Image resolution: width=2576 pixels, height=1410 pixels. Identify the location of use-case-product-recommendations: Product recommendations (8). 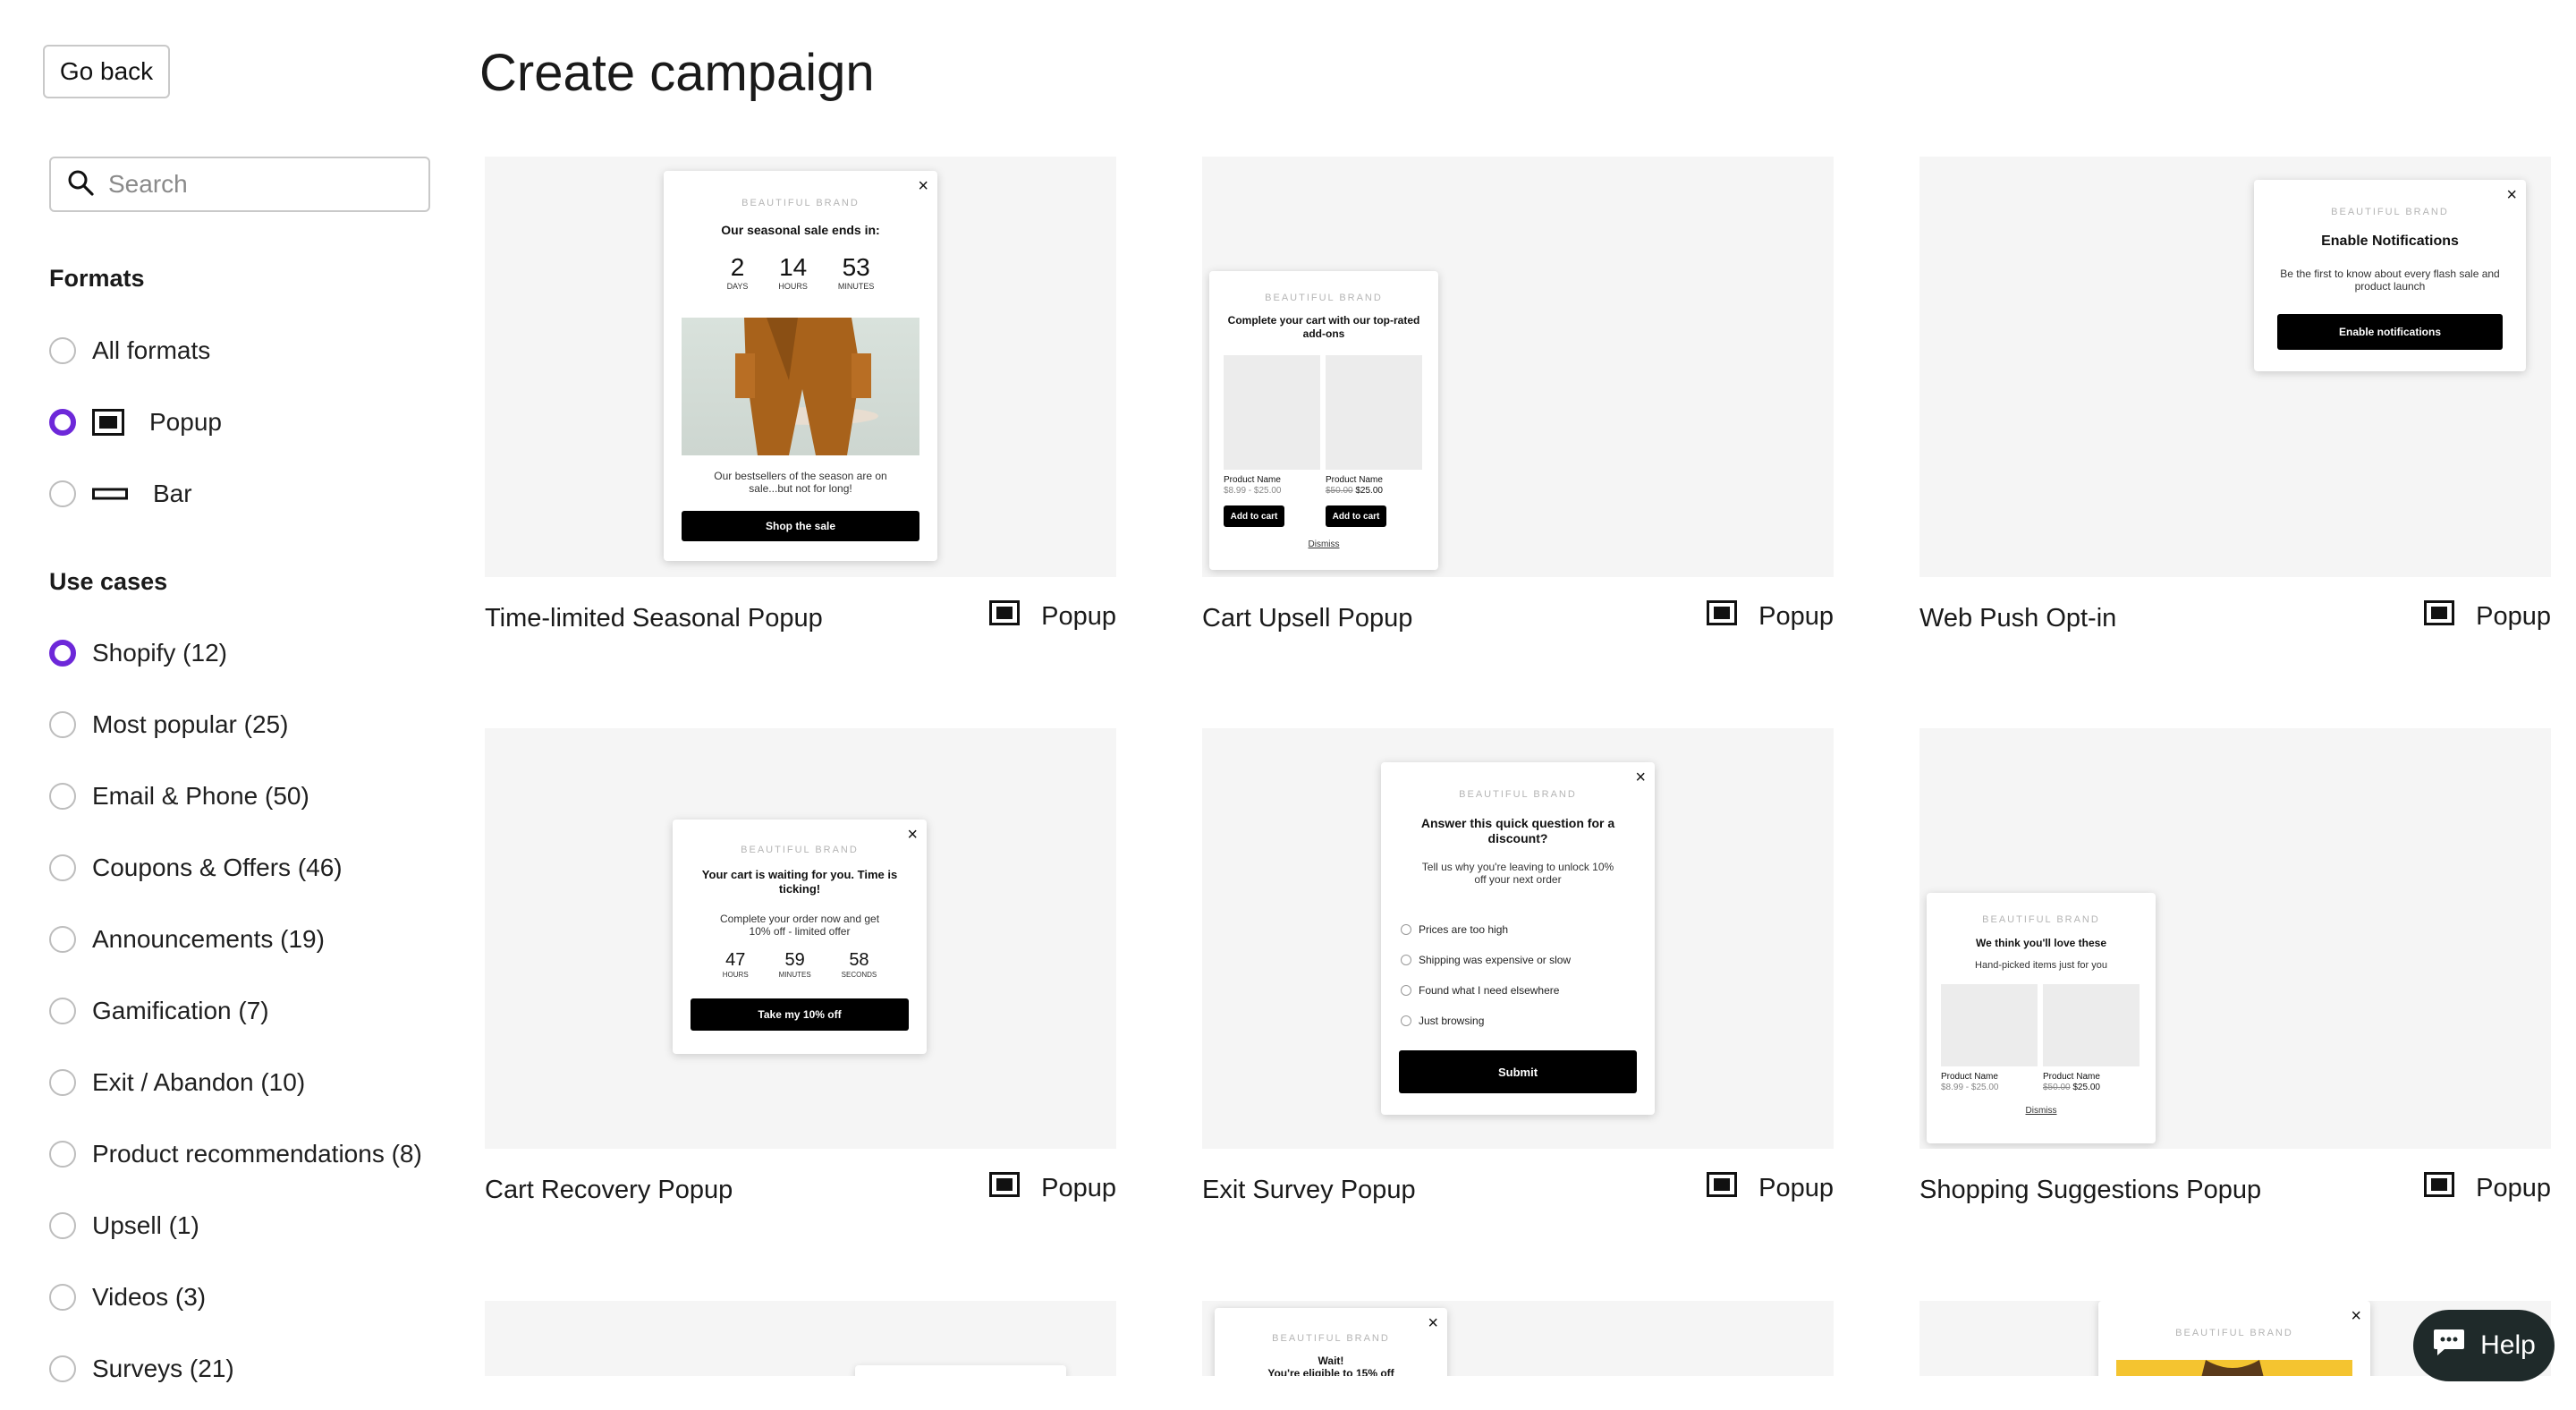
(235, 1154).